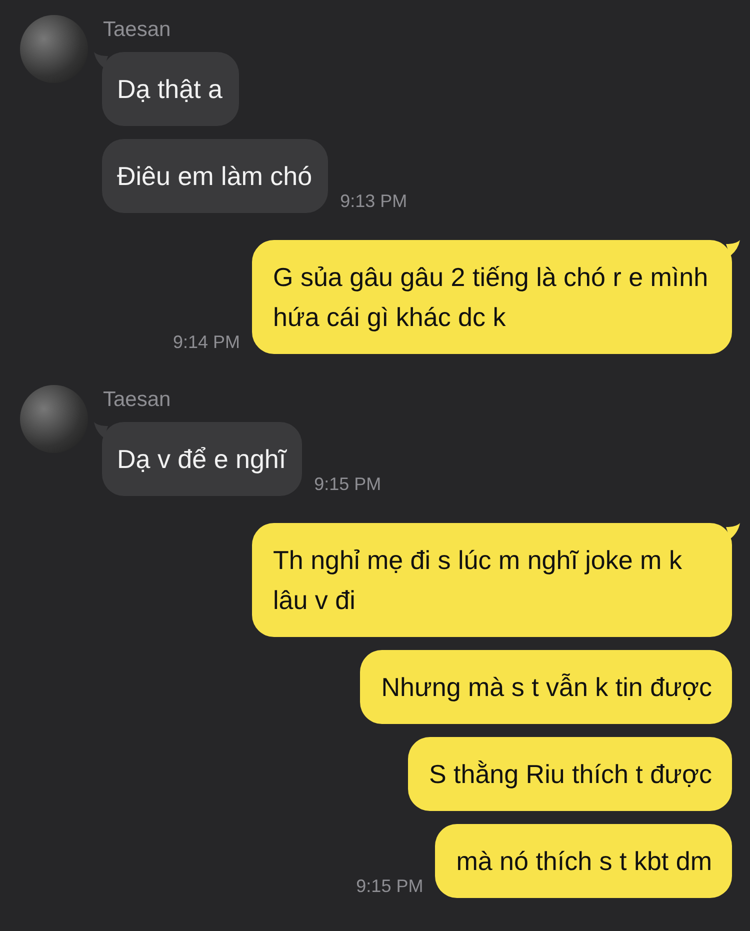 Image resolution: width=750 pixels, height=931 pixels. I want to click on message-time: 9:13 PM, so click(374, 202).